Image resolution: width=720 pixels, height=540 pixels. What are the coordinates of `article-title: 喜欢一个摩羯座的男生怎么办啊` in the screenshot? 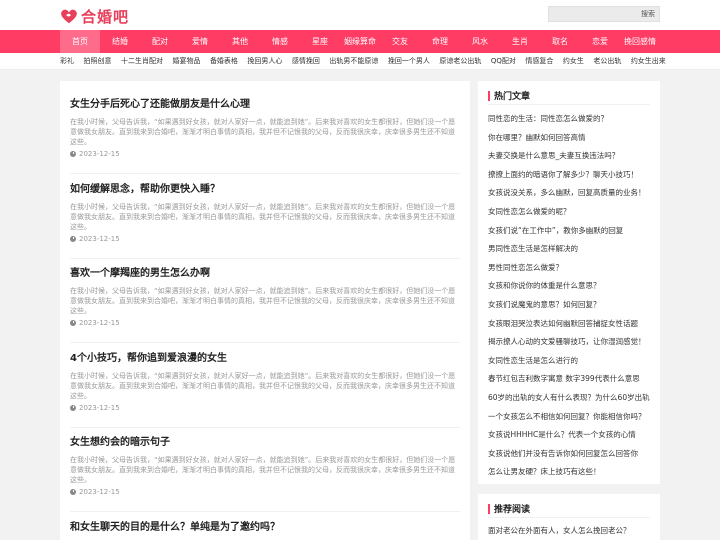 It's located at (265, 274).